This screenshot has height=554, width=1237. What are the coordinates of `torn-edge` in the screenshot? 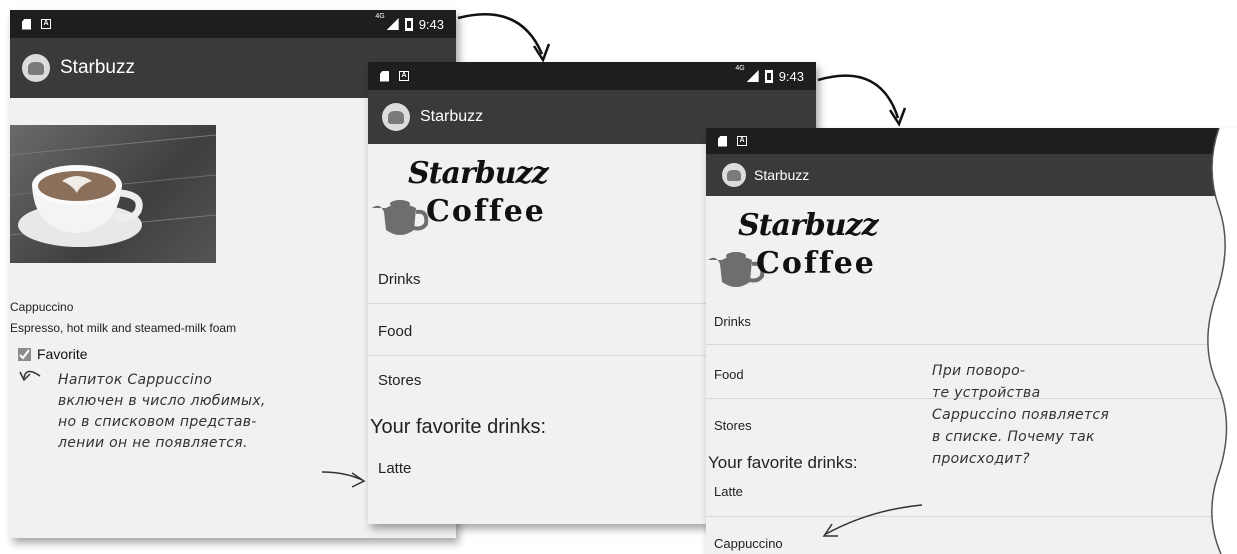 It's located at (1222, 341).